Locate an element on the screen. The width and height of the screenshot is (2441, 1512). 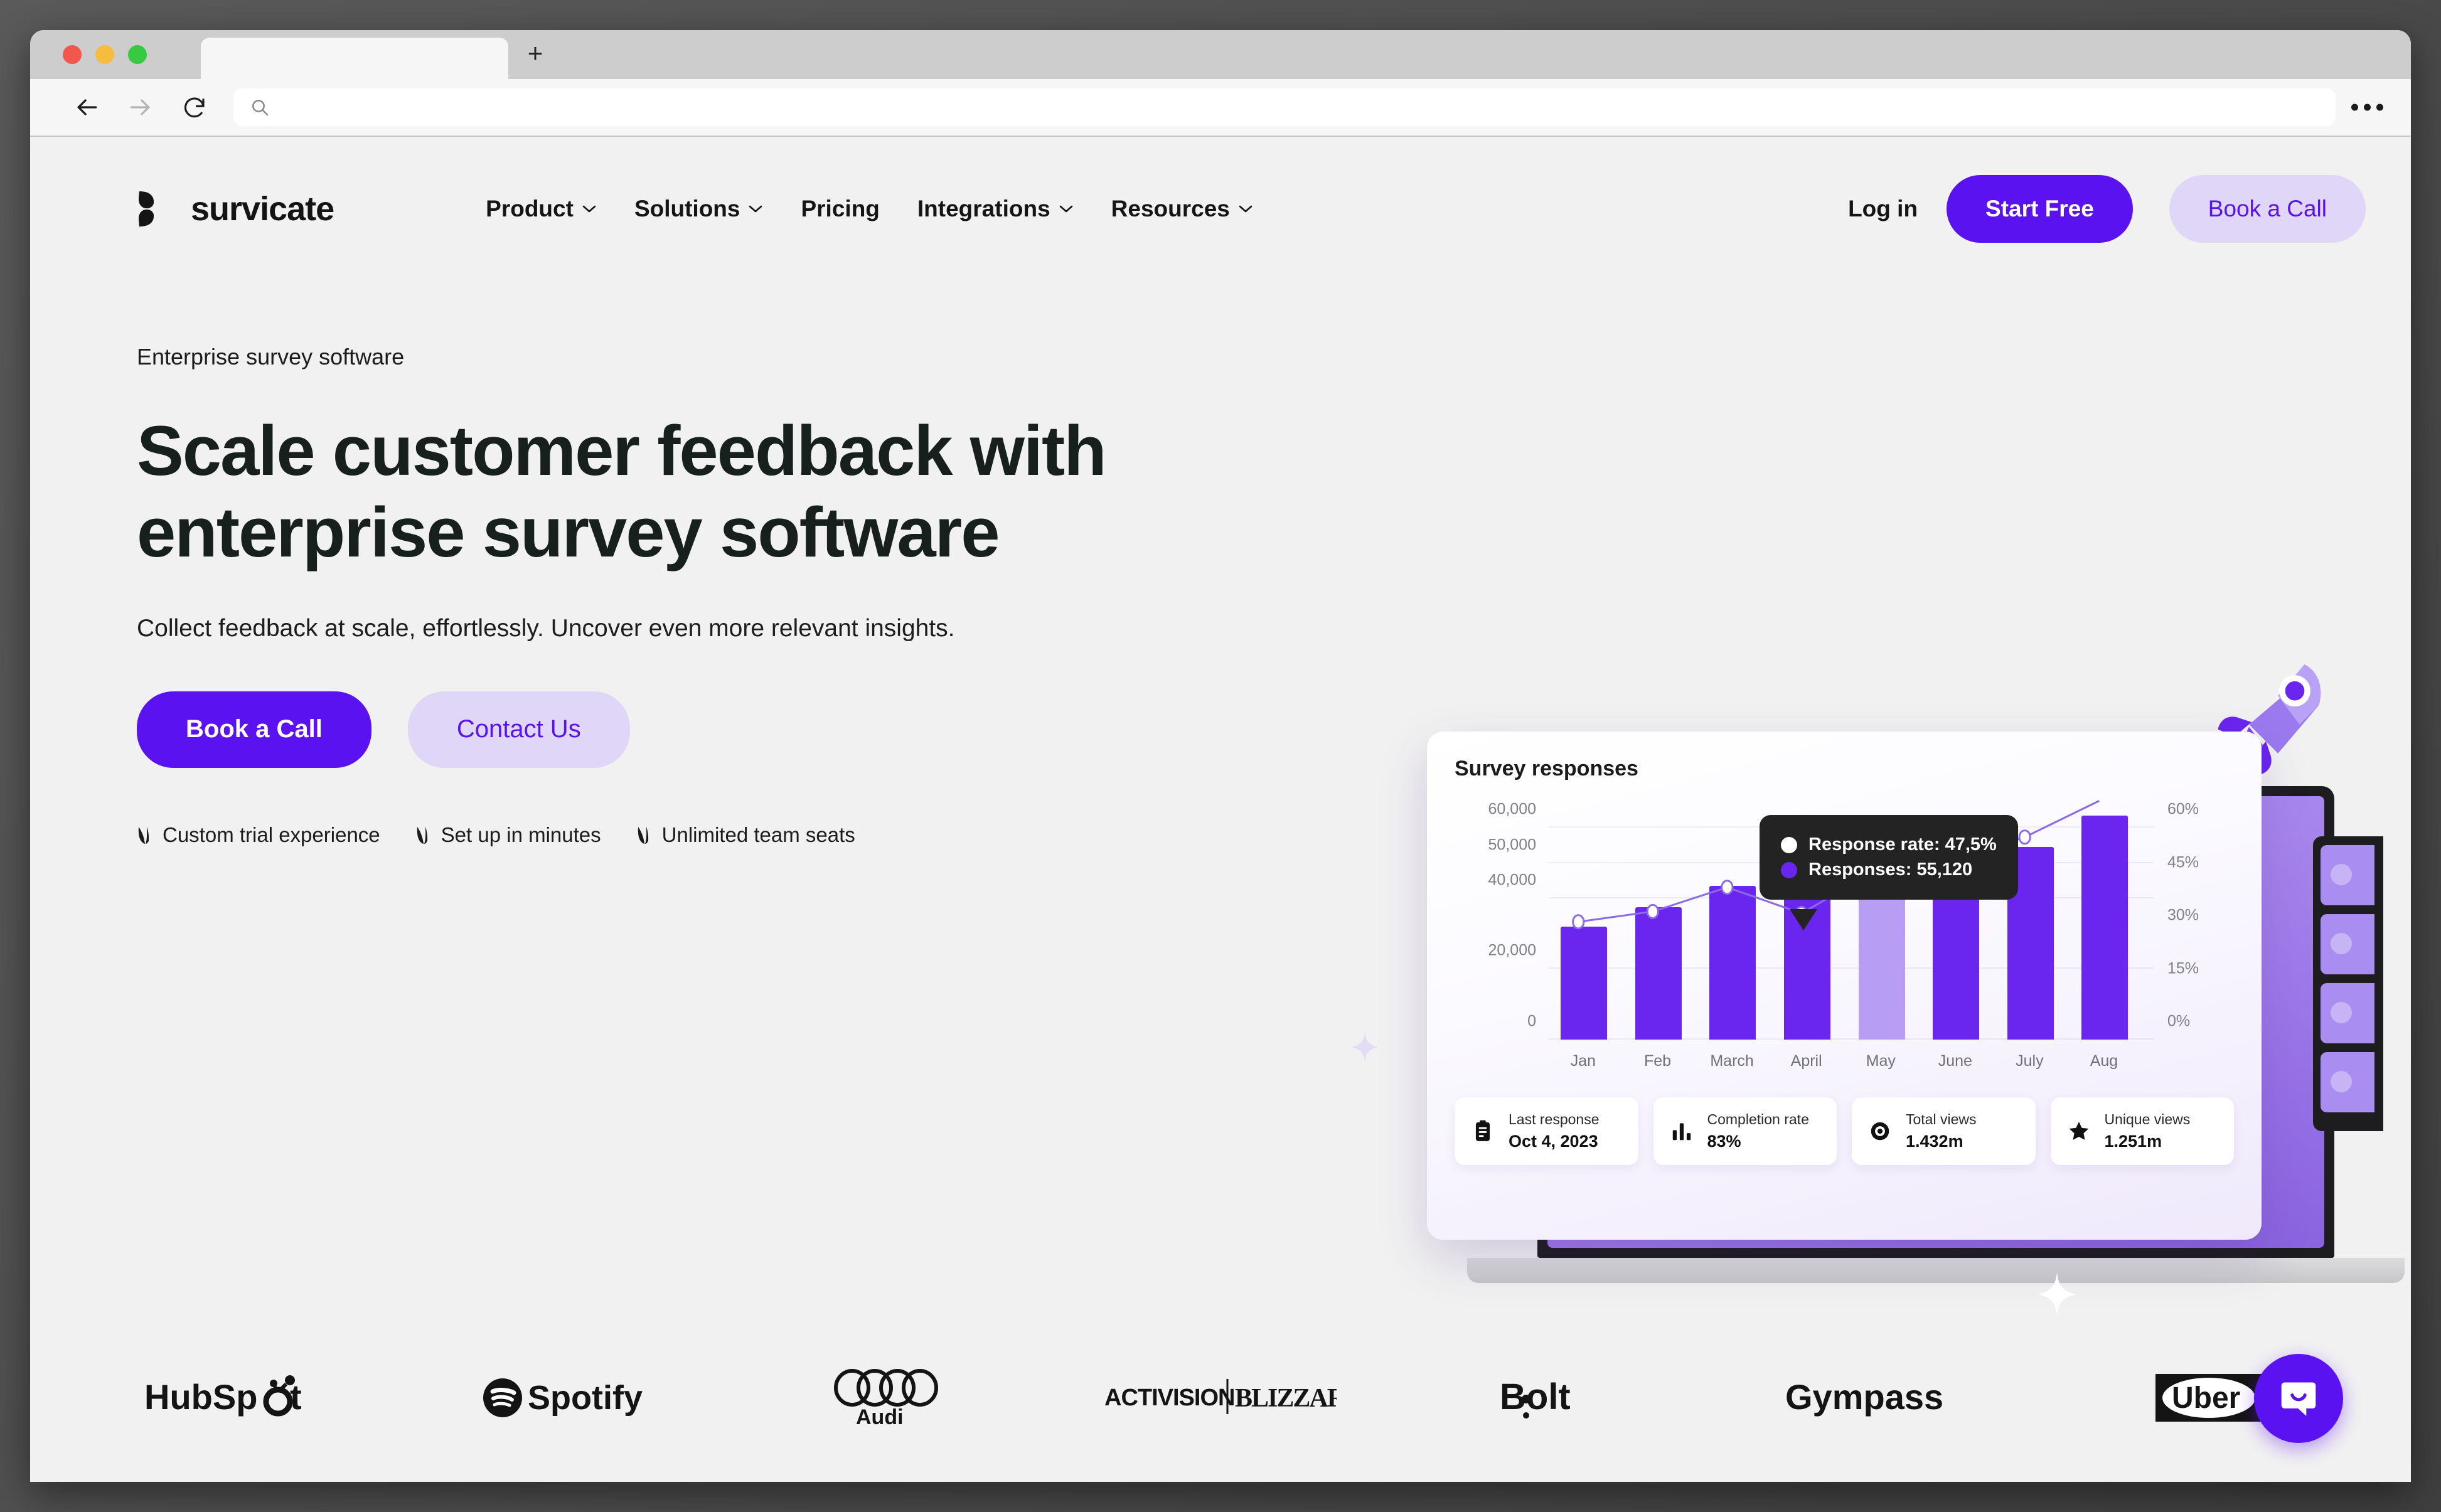
nav-item-pricing: Pricing is located at coordinates (840, 209).